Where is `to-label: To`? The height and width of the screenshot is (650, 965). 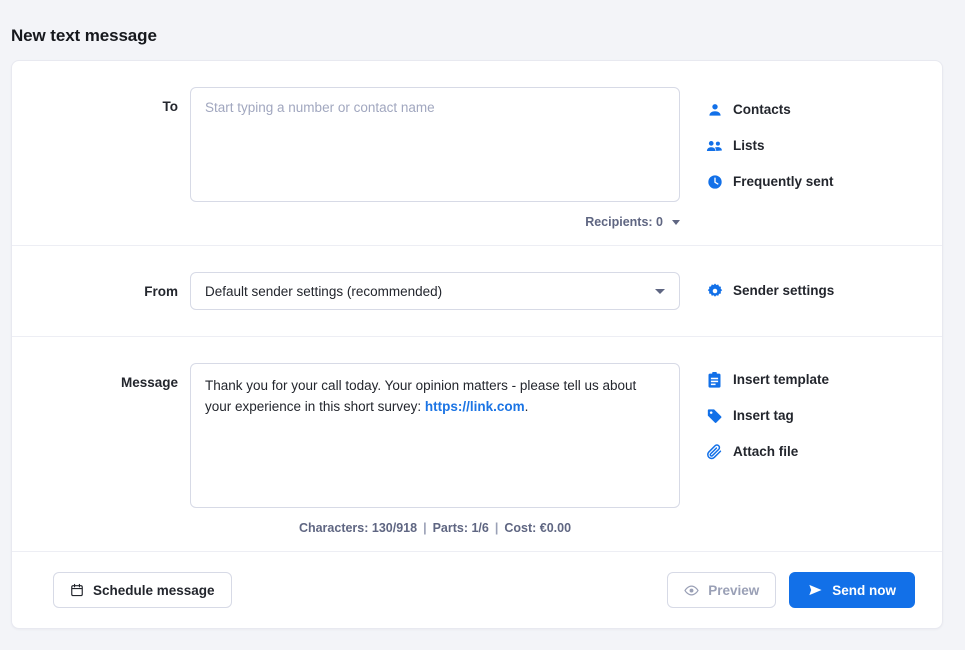
to-label: To is located at coordinates (170, 106).